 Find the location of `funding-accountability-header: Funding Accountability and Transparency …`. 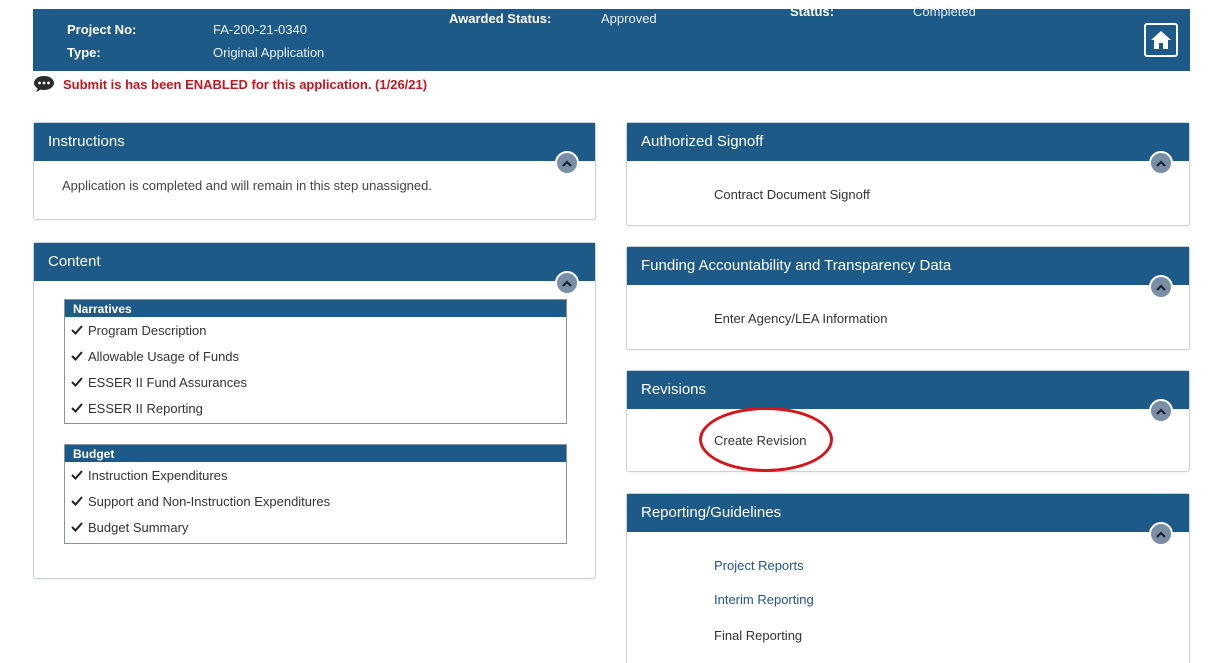

funding-accountability-header: Funding Accountability and Transparency … is located at coordinates (908, 273).